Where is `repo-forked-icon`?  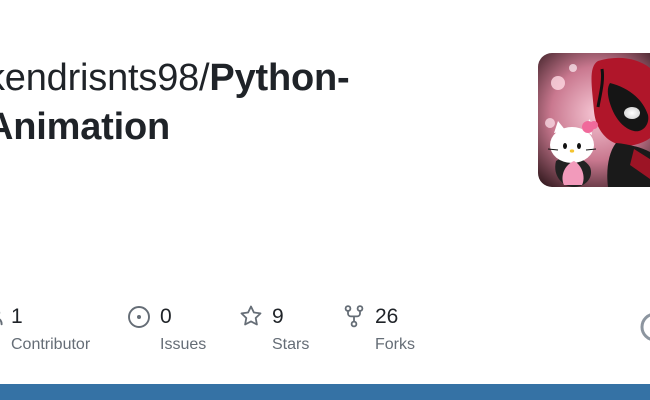
repo-forked-icon is located at coordinates (354, 316).